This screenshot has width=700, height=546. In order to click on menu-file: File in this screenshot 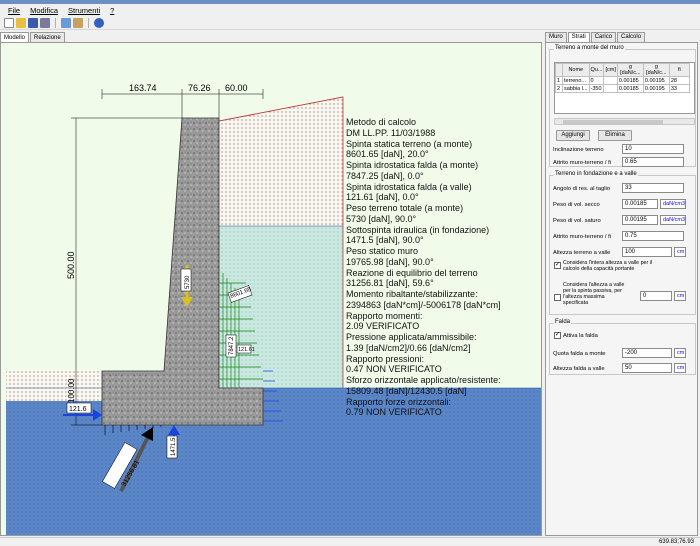, I will do `click(14, 10)`.